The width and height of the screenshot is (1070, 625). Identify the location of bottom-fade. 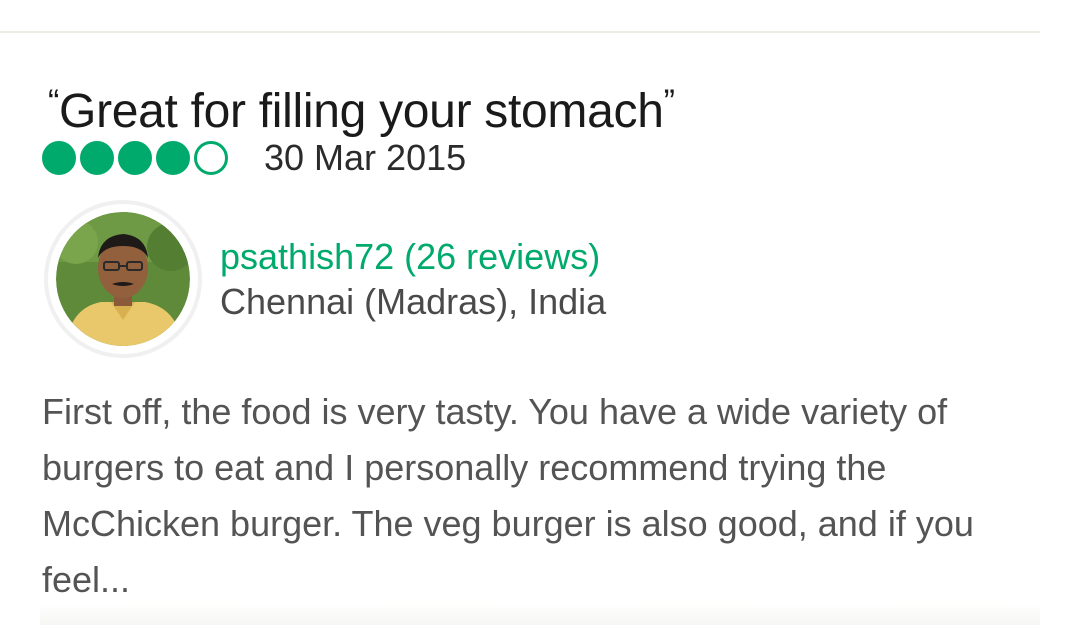
(540, 614).